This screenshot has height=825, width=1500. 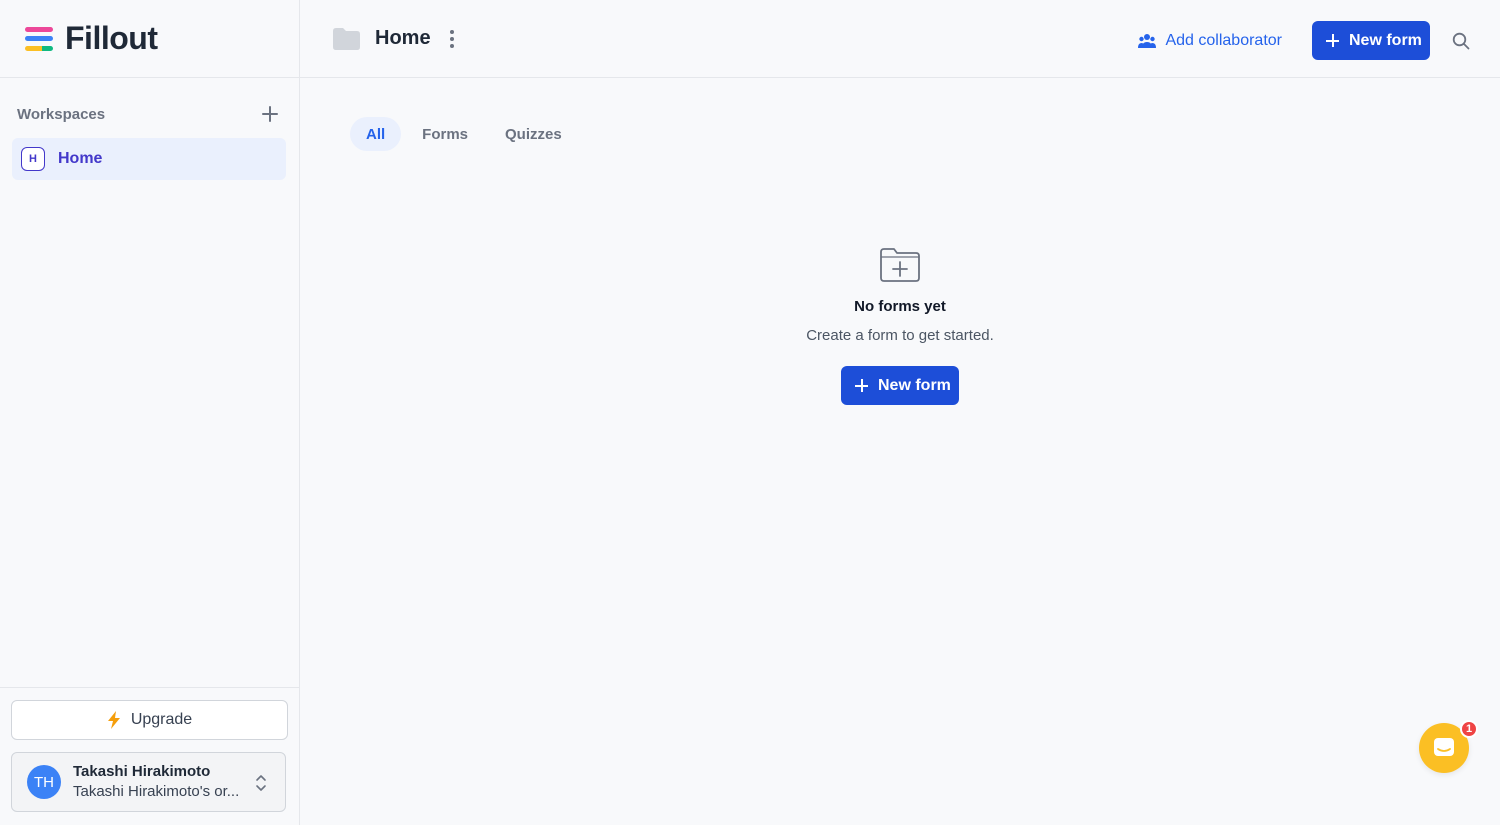 I want to click on brand: Fillout, so click(x=149, y=39).